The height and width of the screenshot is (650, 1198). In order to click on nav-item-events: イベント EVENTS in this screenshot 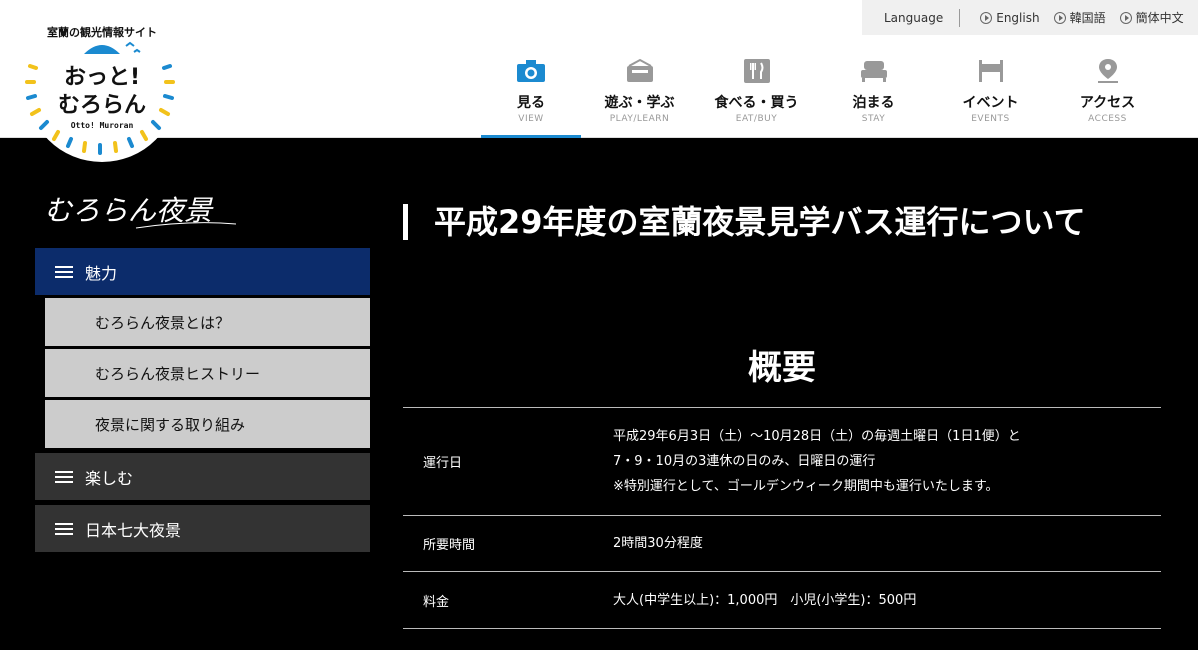, I will do `click(990, 95)`.